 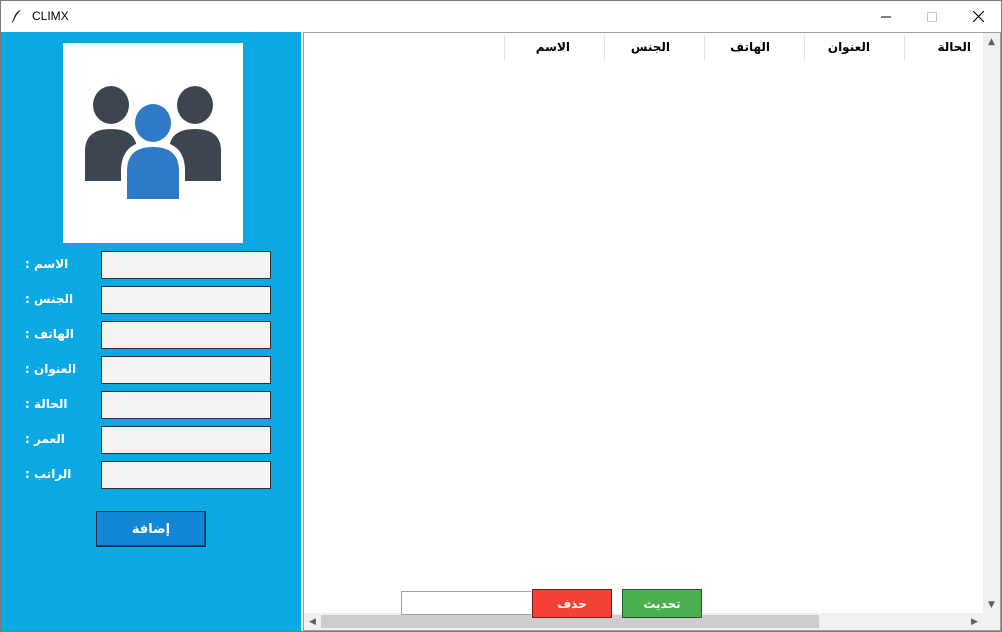 I want to click on column-header-gender: الجنس, so click(x=654, y=47).